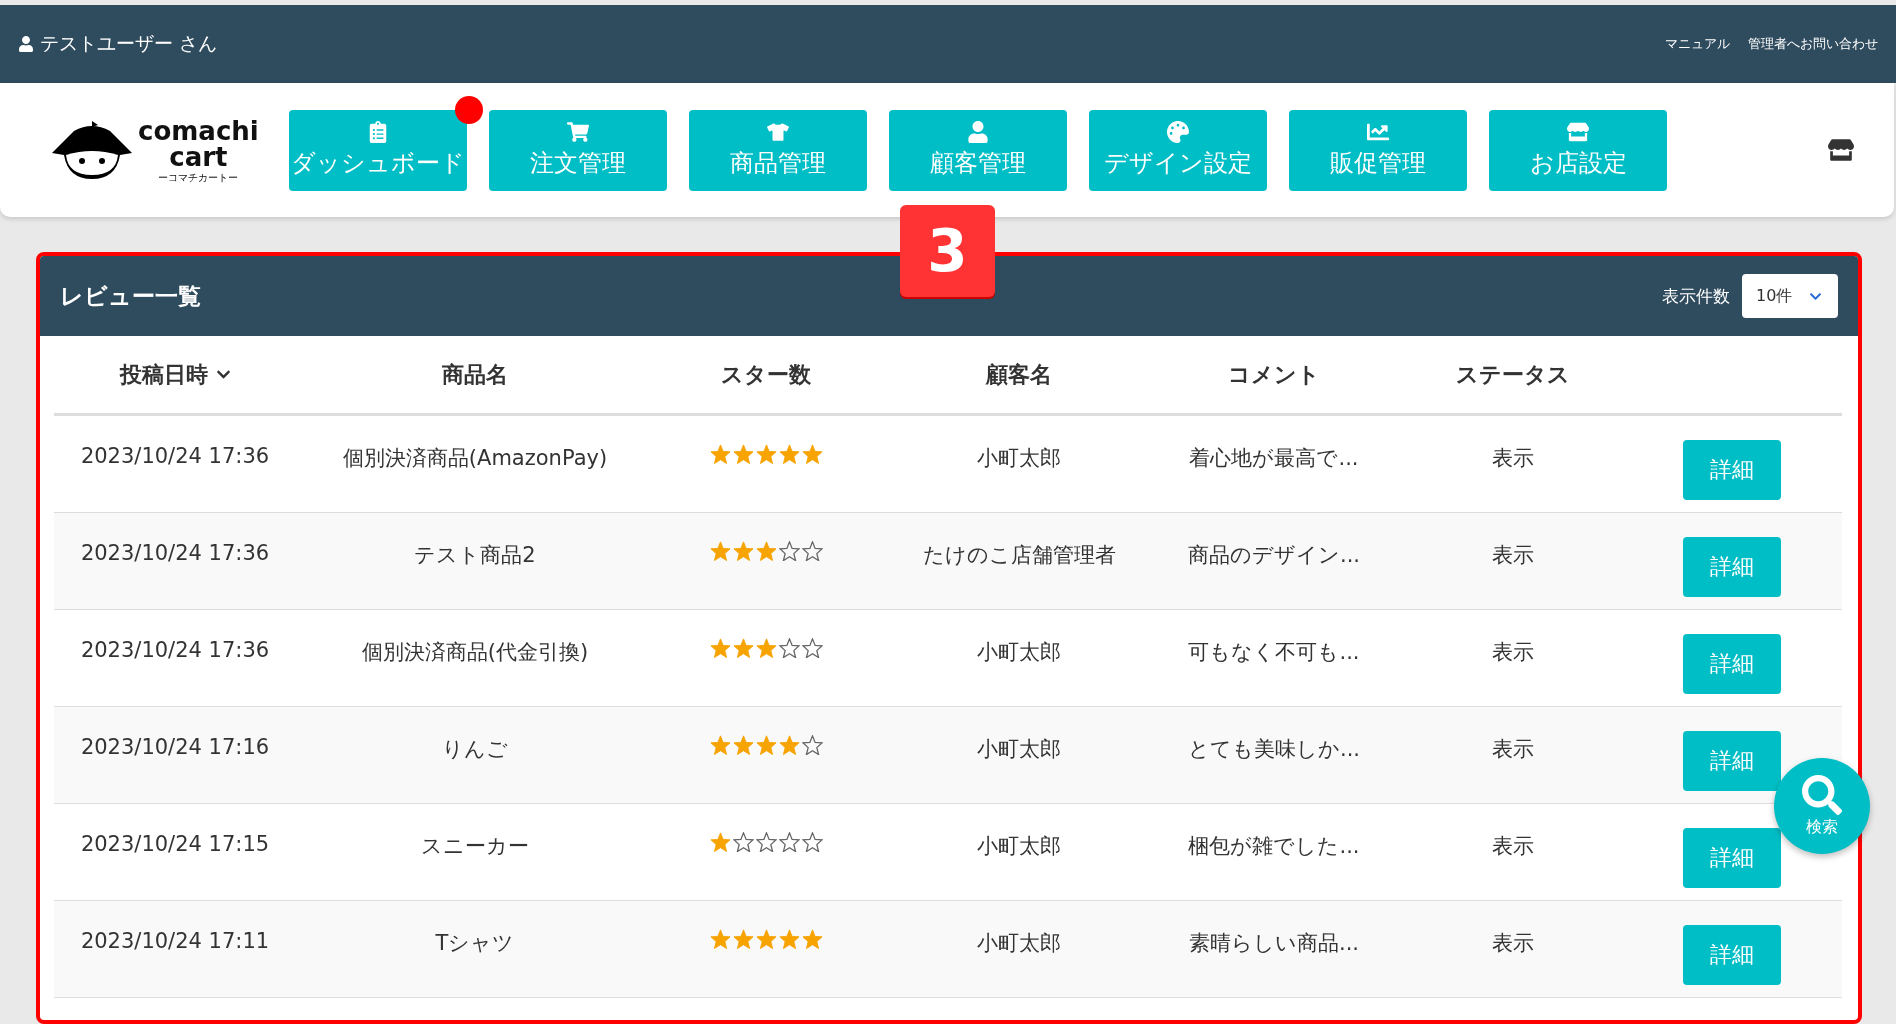 This screenshot has height=1024, width=1896. I want to click on chart-icon, so click(1378, 132).